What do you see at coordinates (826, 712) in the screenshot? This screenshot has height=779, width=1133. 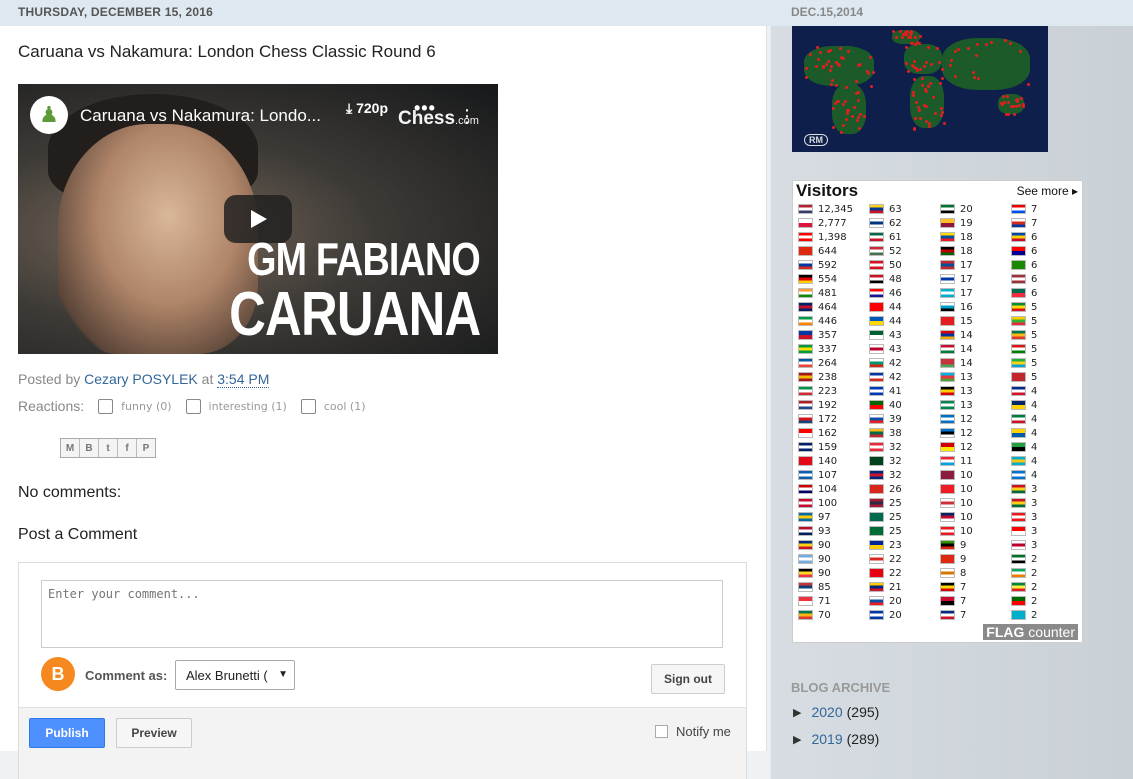 I see `archive-year-link: 2020` at bounding box center [826, 712].